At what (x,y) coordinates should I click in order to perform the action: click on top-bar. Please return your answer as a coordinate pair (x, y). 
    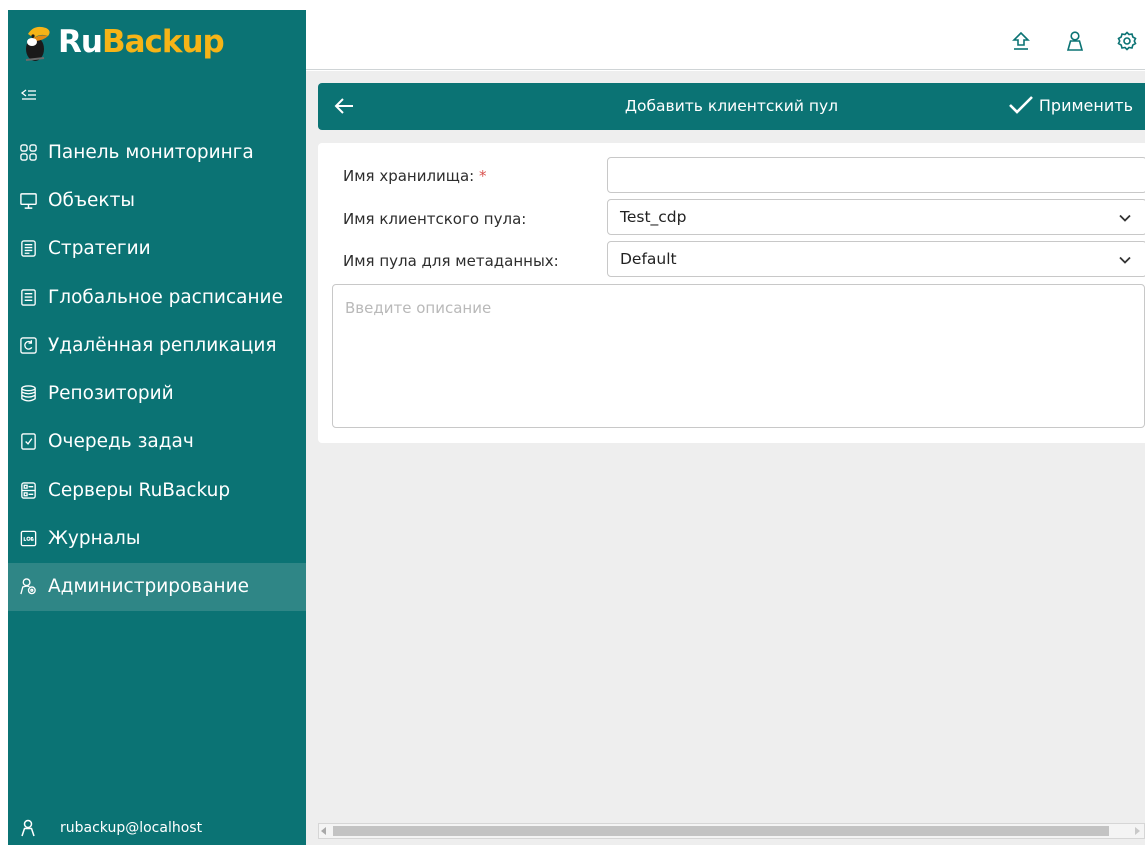
    Looking at the image, I should click on (725, 40).